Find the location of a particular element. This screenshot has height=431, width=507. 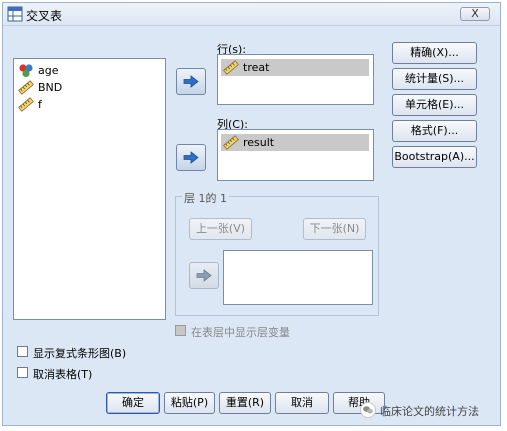

variable-item-f: f is located at coordinates (88, 104).